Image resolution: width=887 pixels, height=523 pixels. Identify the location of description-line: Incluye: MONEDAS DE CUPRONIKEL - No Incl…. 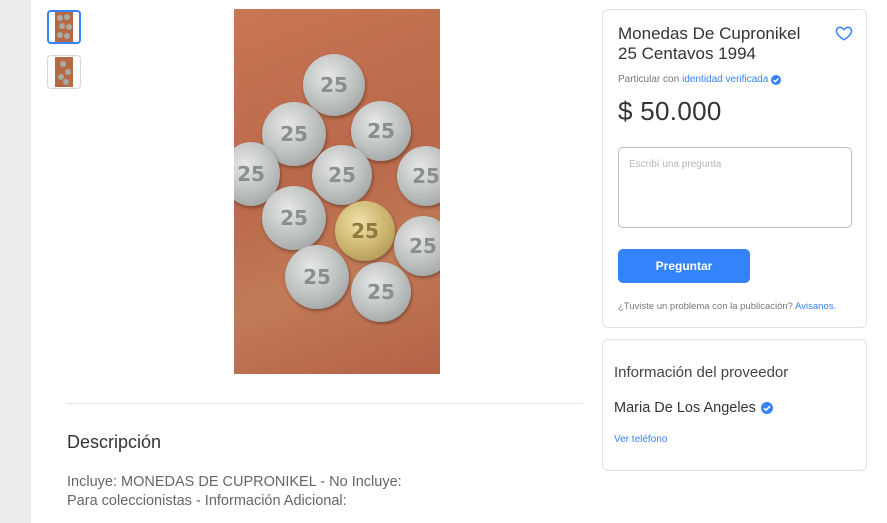
(234, 482).